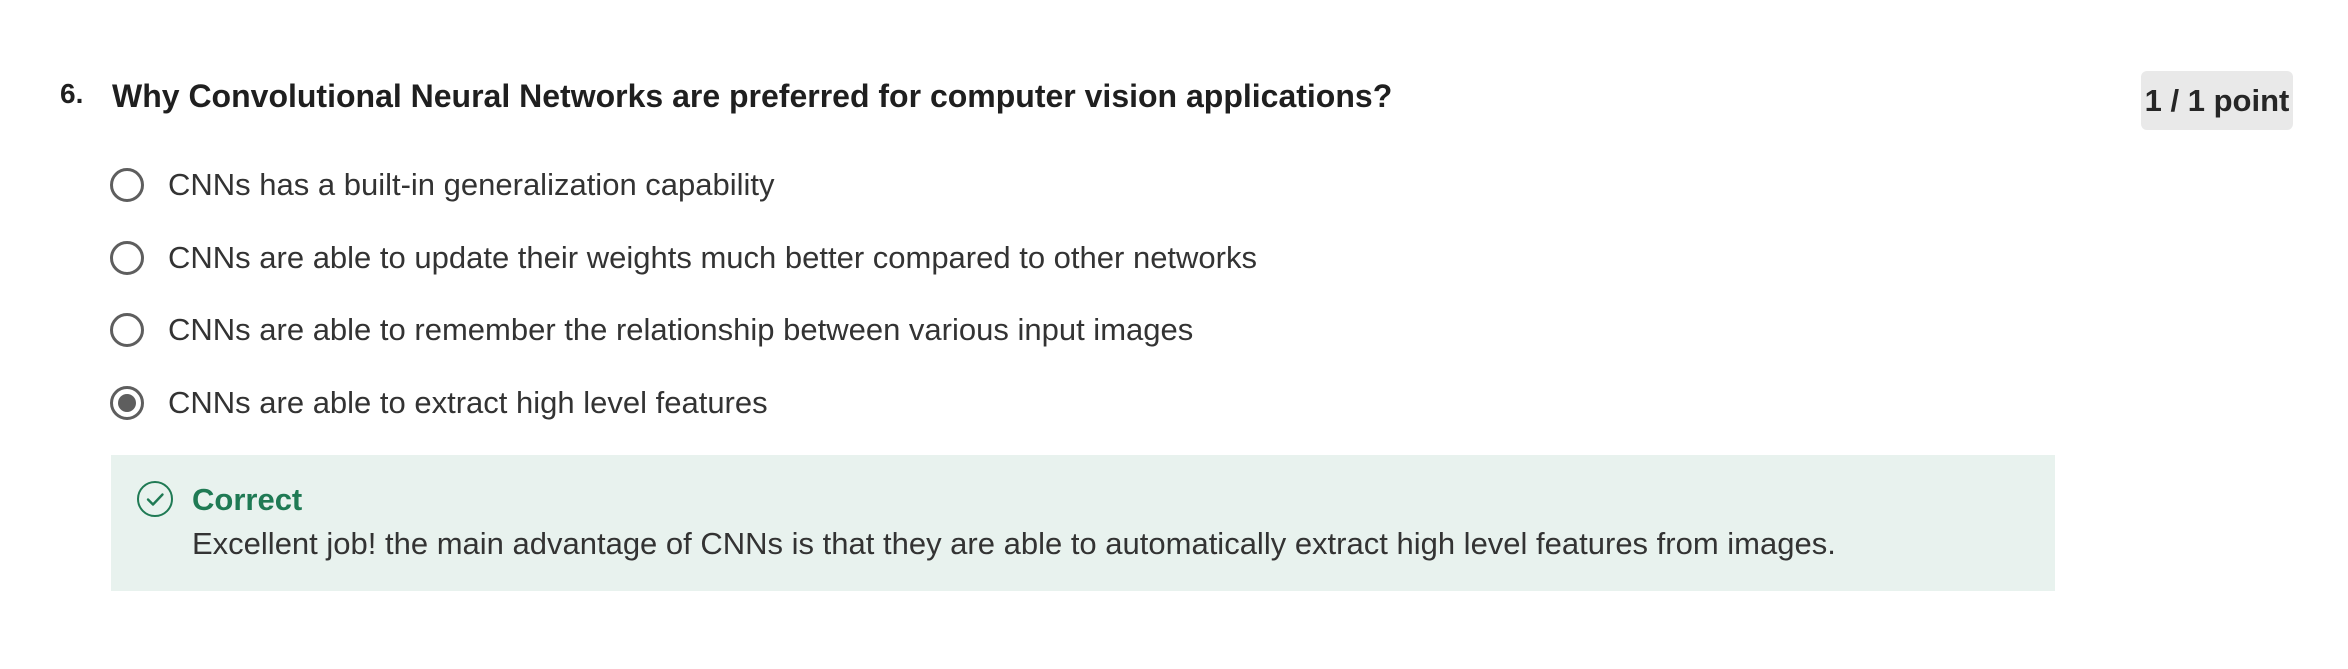 Image resolution: width=2348 pixels, height=669 pixels. I want to click on radio-button-selected, so click(127, 403).